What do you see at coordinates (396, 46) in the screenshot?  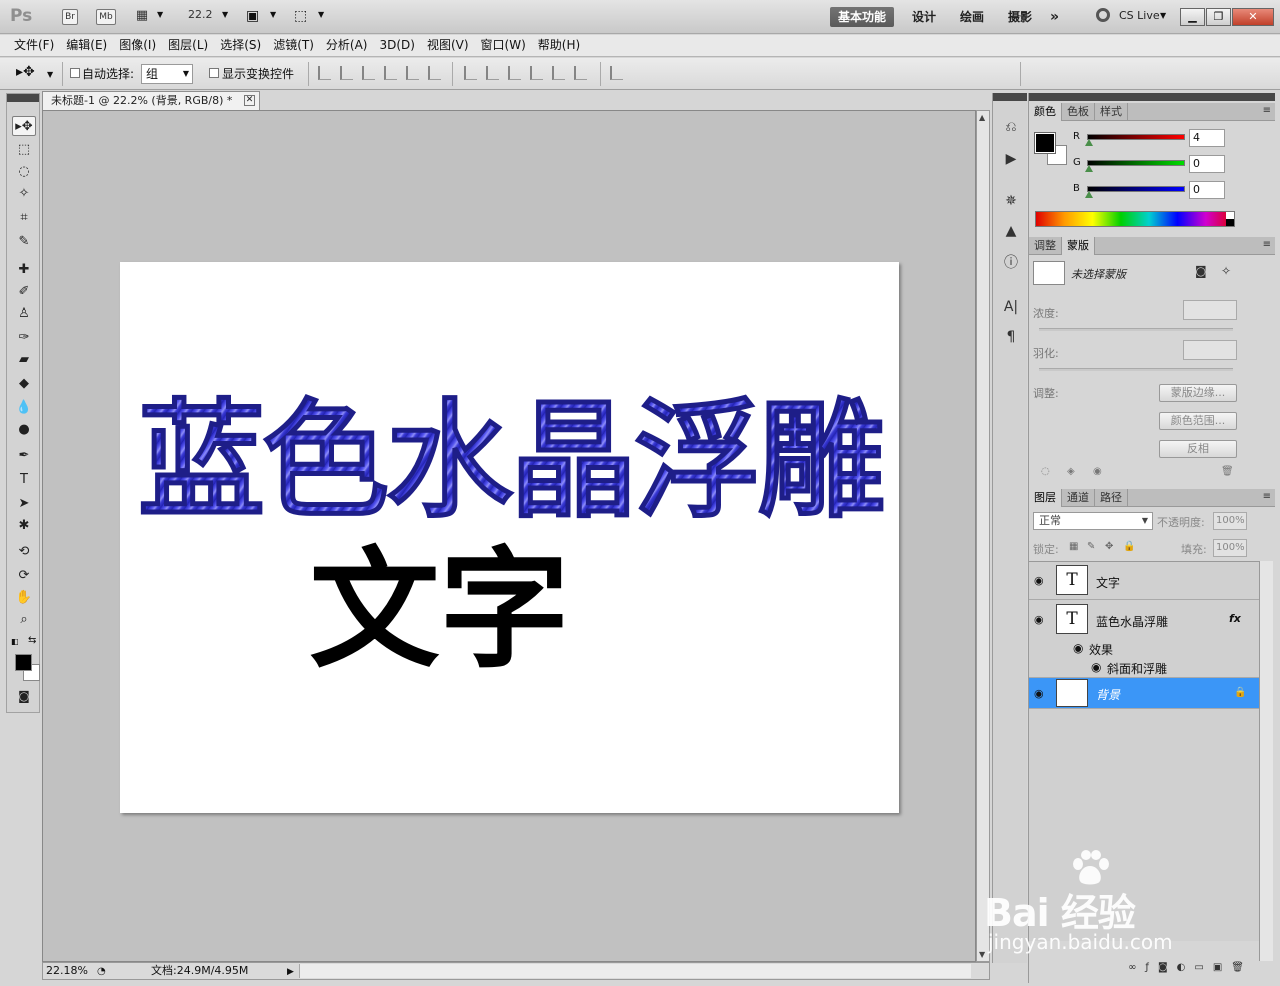 I see `menu-3d: 3D(D)` at bounding box center [396, 46].